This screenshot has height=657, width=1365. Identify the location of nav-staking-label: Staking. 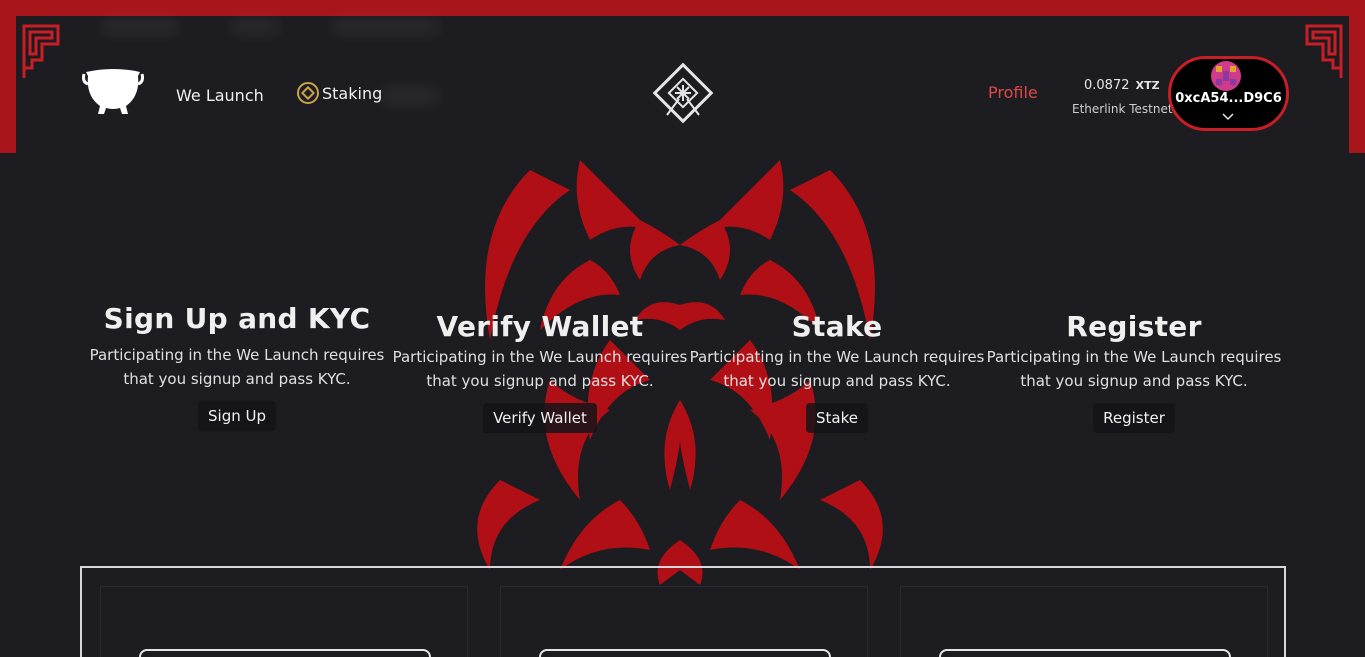
(352, 93).